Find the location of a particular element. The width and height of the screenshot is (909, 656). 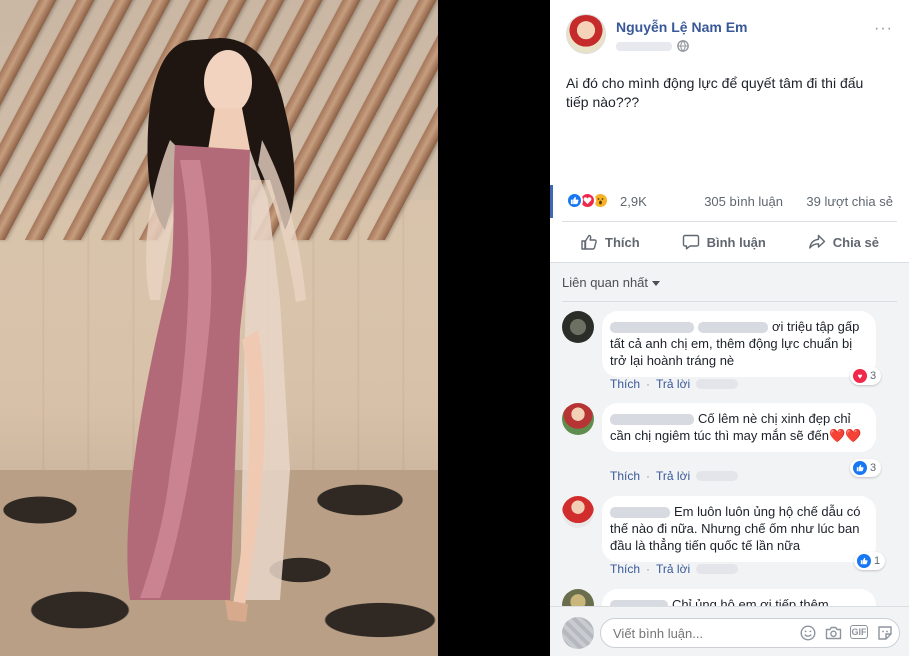

share-count-link: 39 lượt chia sẻ is located at coordinates (849, 201).